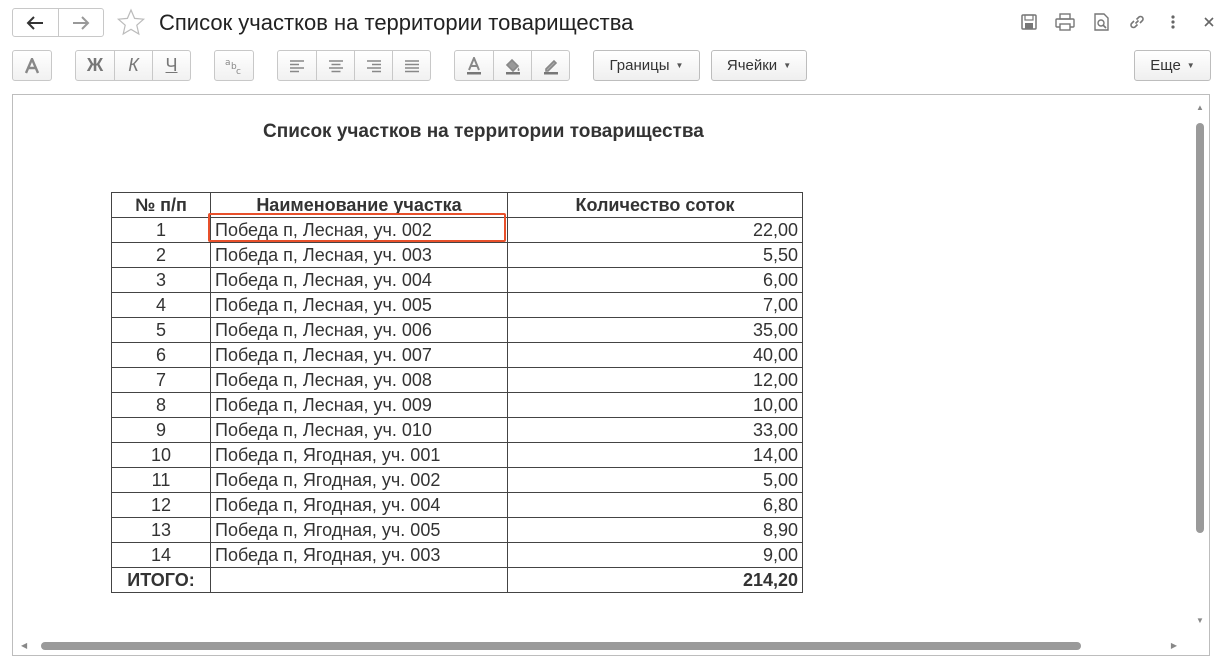  I want to click on bold-label: Ж, so click(95, 65).